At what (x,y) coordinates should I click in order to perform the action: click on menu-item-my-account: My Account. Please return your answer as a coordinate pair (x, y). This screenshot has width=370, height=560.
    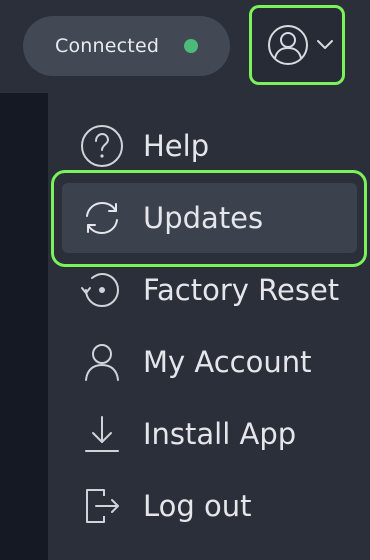
    Looking at the image, I should click on (209, 362).